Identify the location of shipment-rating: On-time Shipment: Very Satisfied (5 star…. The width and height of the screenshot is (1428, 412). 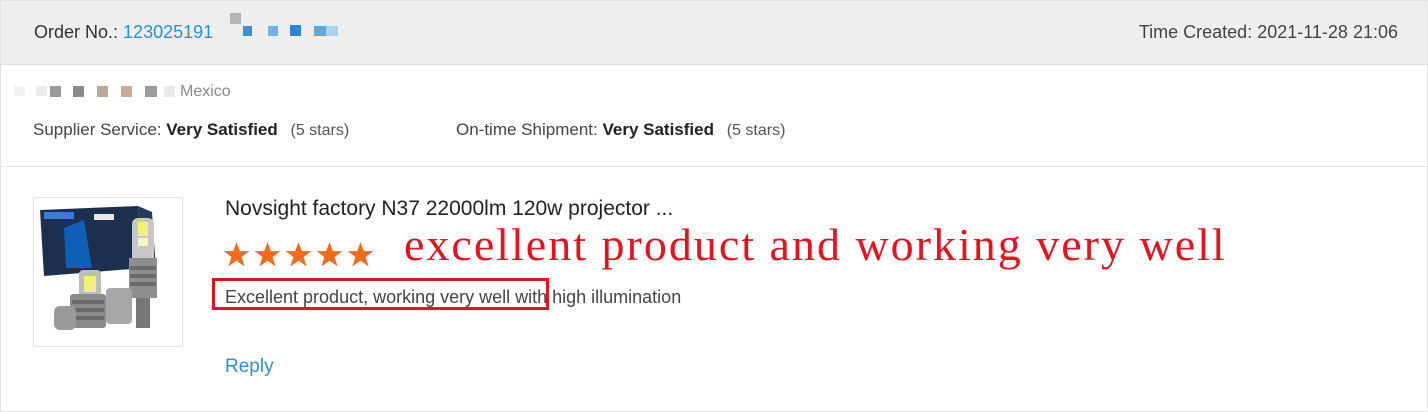
(620, 130).